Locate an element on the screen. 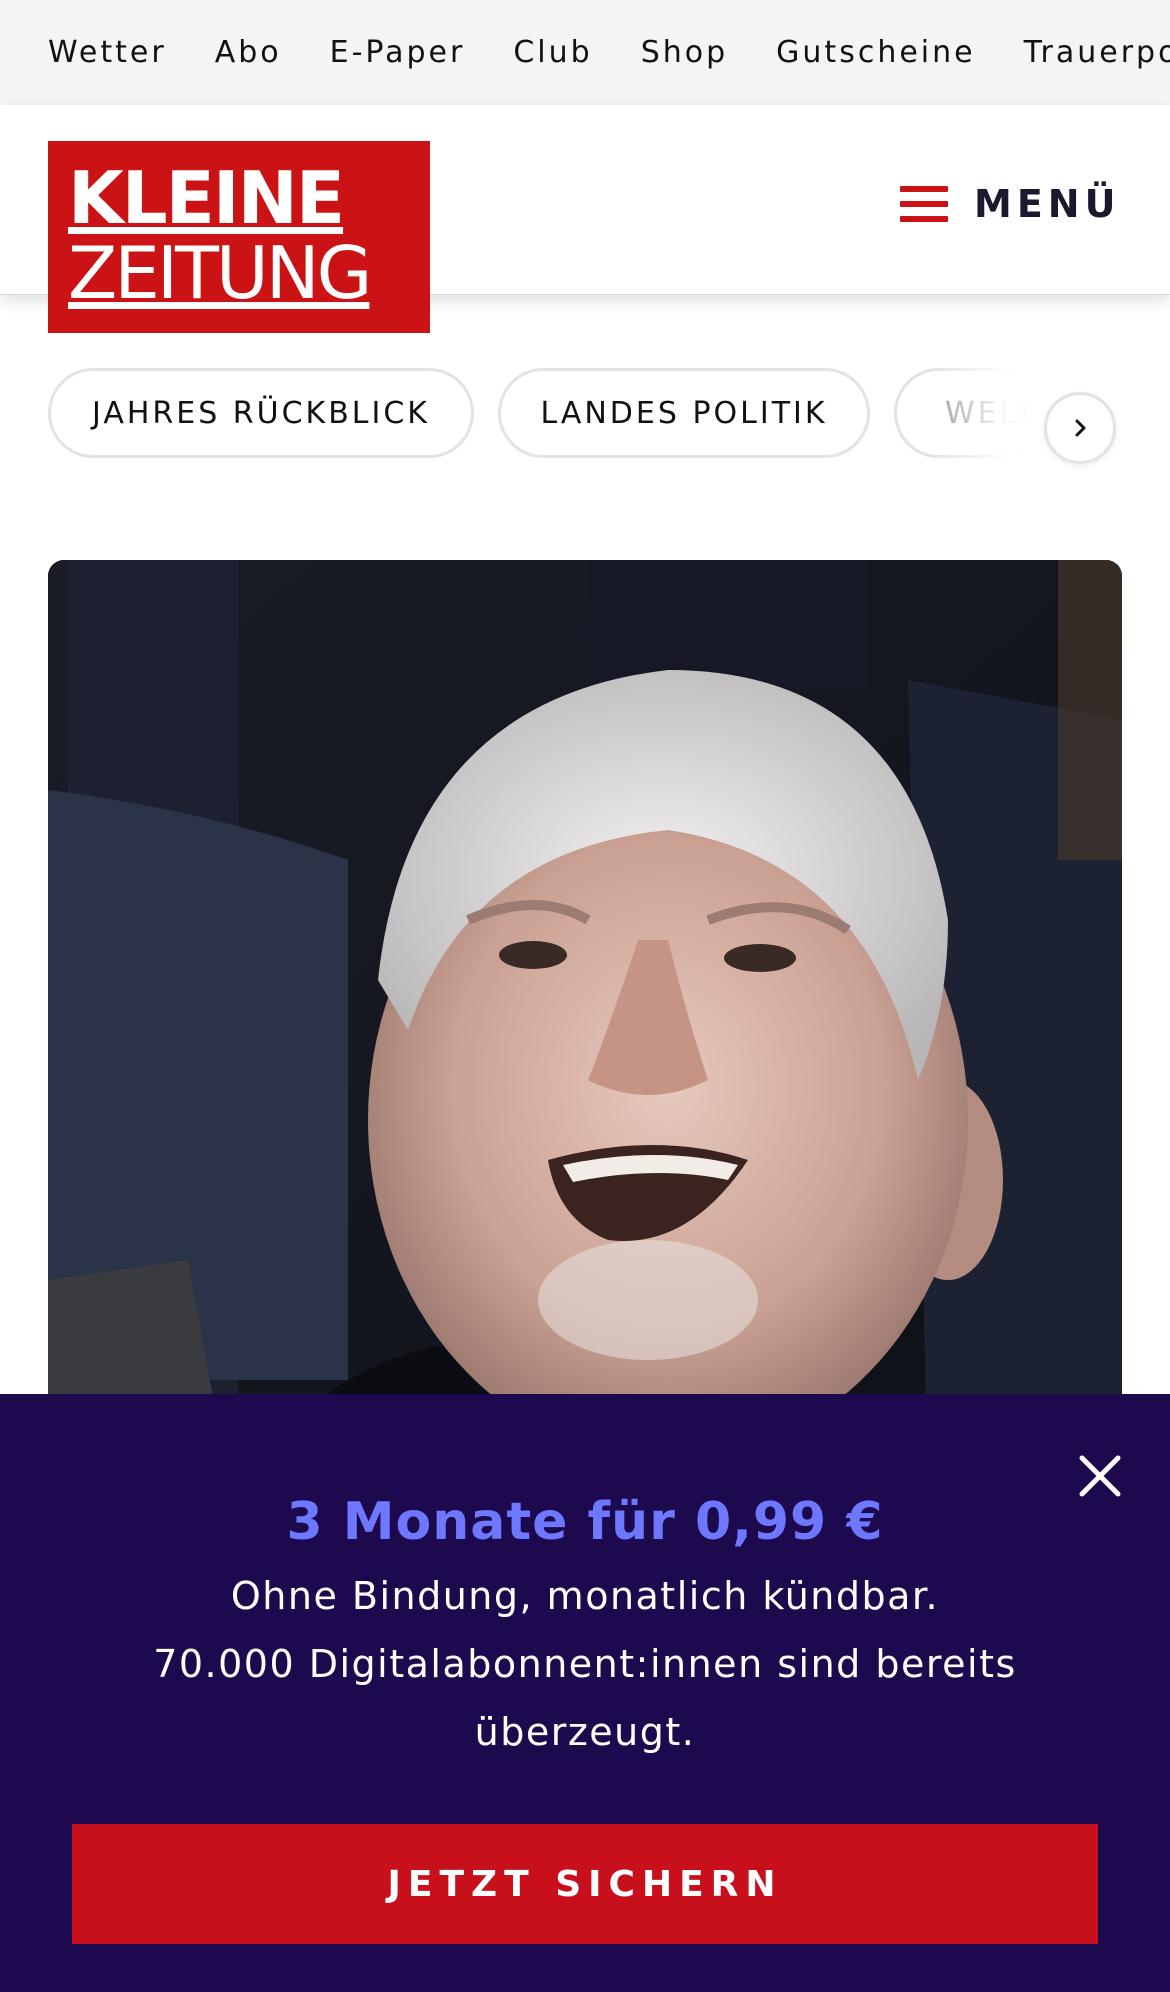 The image size is (1170, 1992). nav-link-shop: Shop is located at coordinates (684, 52).